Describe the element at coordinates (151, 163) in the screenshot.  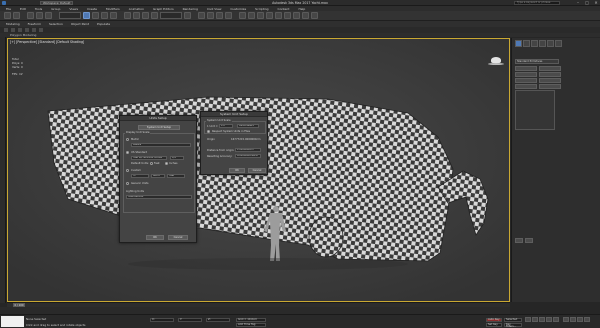
I see `feet-radio` at that location.